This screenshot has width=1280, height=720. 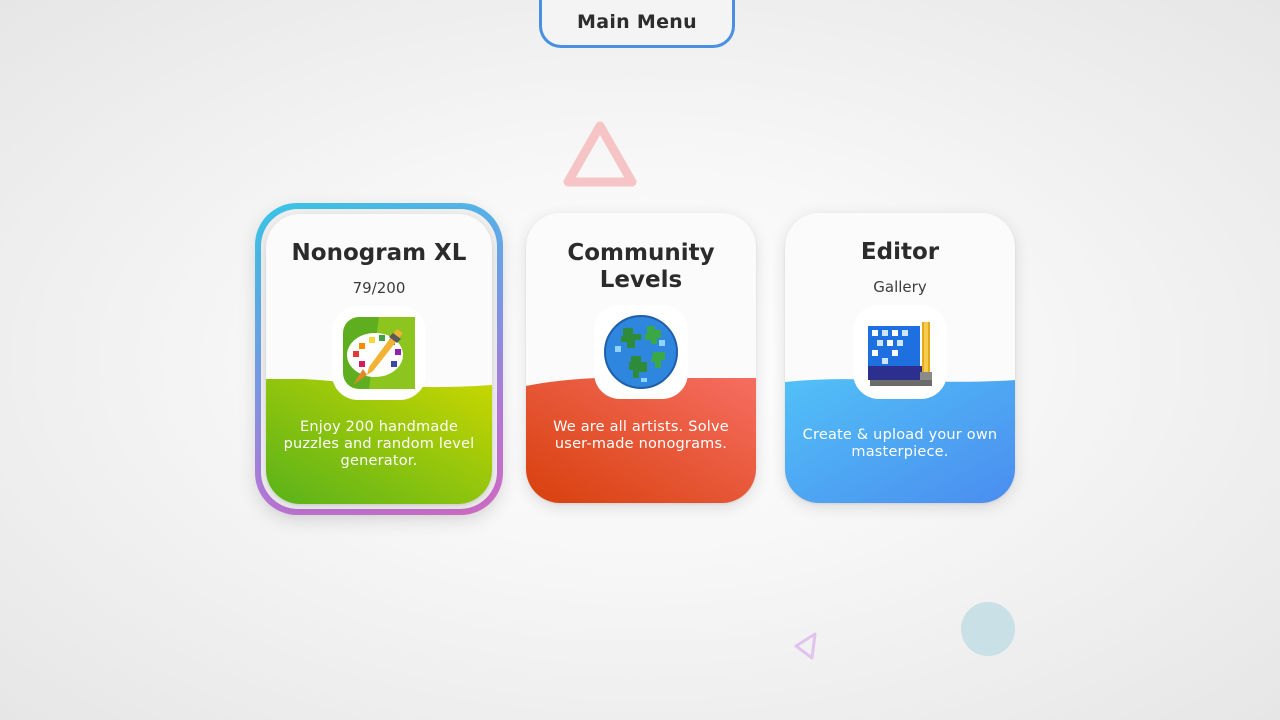 What do you see at coordinates (600, 154) in the screenshot?
I see `triangle-outline-icon` at bounding box center [600, 154].